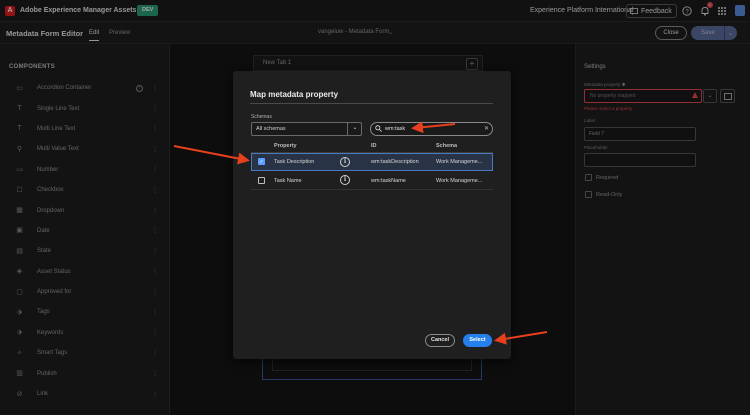 This screenshot has width=750, height=415. What do you see at coordinates (440, 340) in the screenshot?
I see `cancel-button: Cancel` at bounding box center [440, 340].